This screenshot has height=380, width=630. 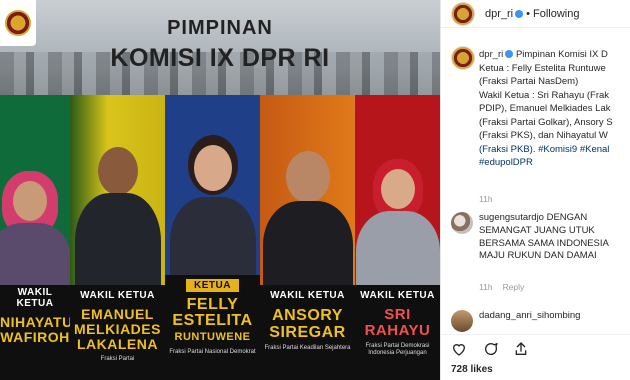 I want to click on caption-line: Wakil Ketua : Sri Rahayu (Frak, so click(x=544, y=95).